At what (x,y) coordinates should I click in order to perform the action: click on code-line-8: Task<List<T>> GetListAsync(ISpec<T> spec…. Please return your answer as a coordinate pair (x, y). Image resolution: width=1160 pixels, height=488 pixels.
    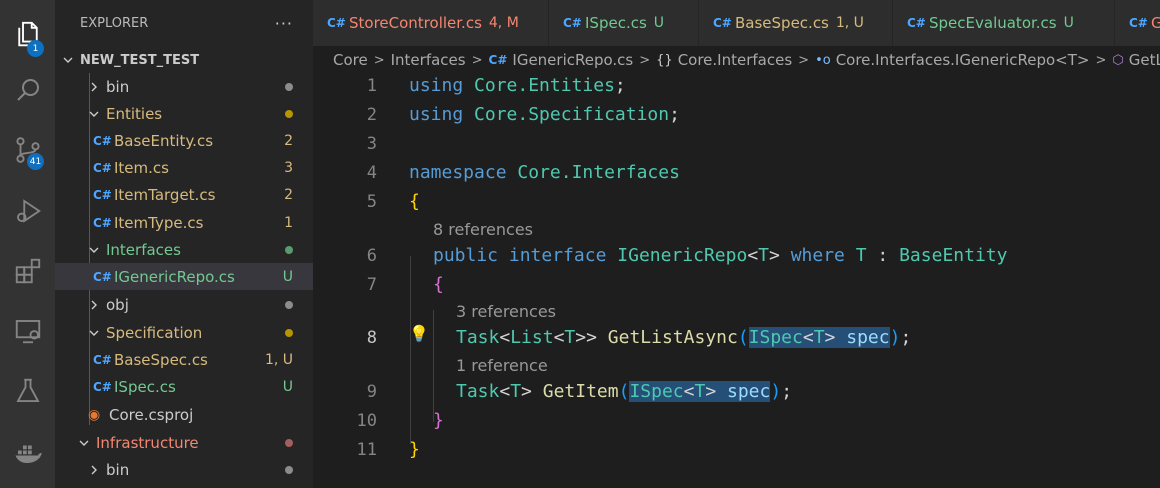
    Looking at the image, I should click on (683, 337).